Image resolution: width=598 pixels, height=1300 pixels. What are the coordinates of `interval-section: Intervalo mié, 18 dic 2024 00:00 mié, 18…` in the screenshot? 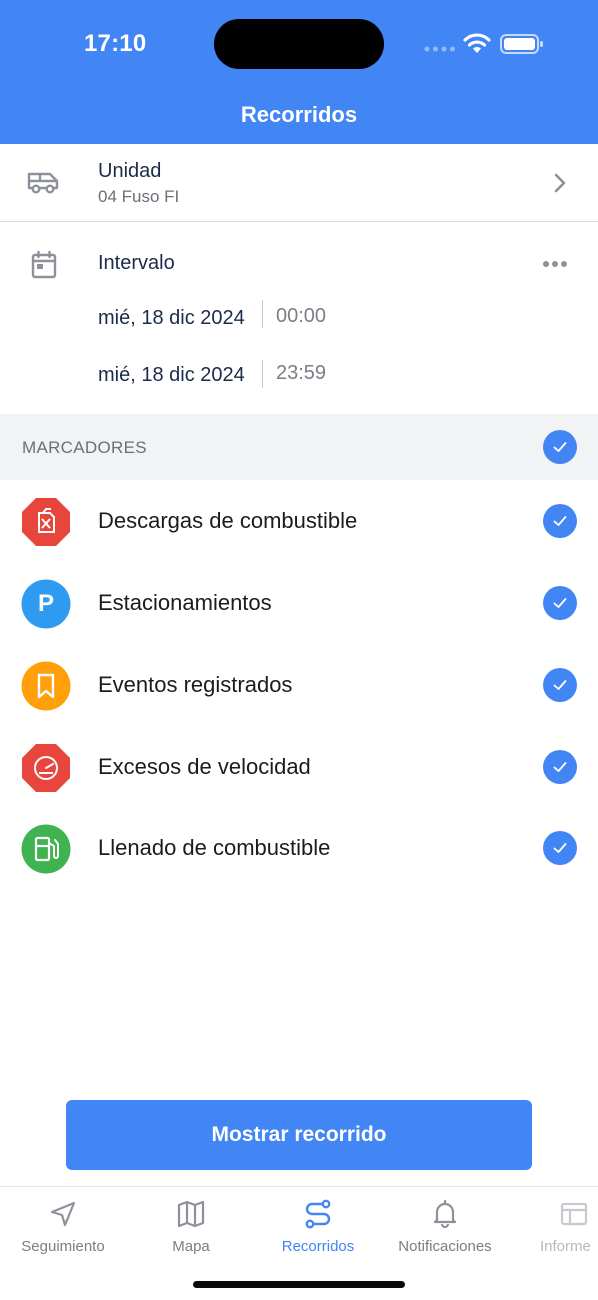 It's located at (299, 318).